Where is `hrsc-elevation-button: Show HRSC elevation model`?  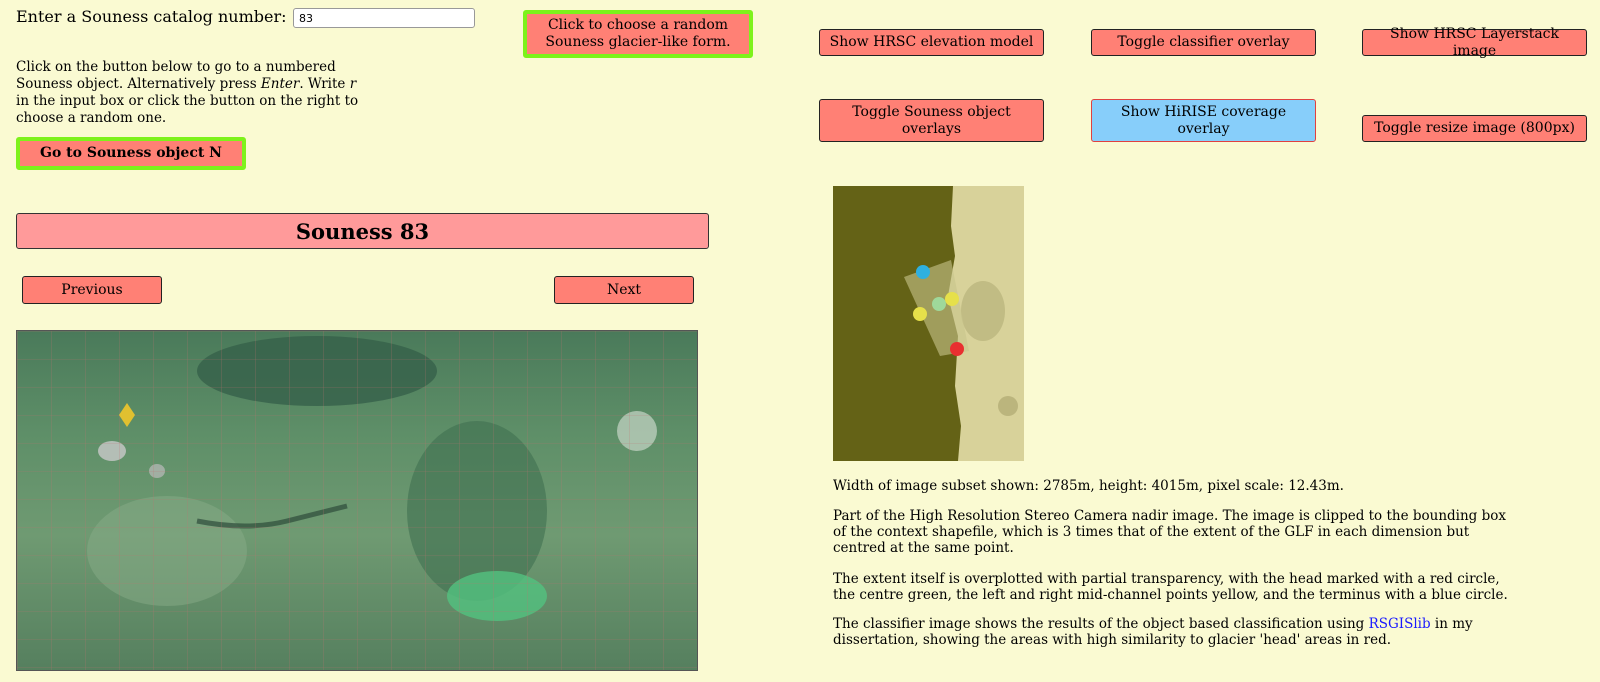 hrsc-elevation-button: Show HRSC elevation model is located at coordinates (931, 42).